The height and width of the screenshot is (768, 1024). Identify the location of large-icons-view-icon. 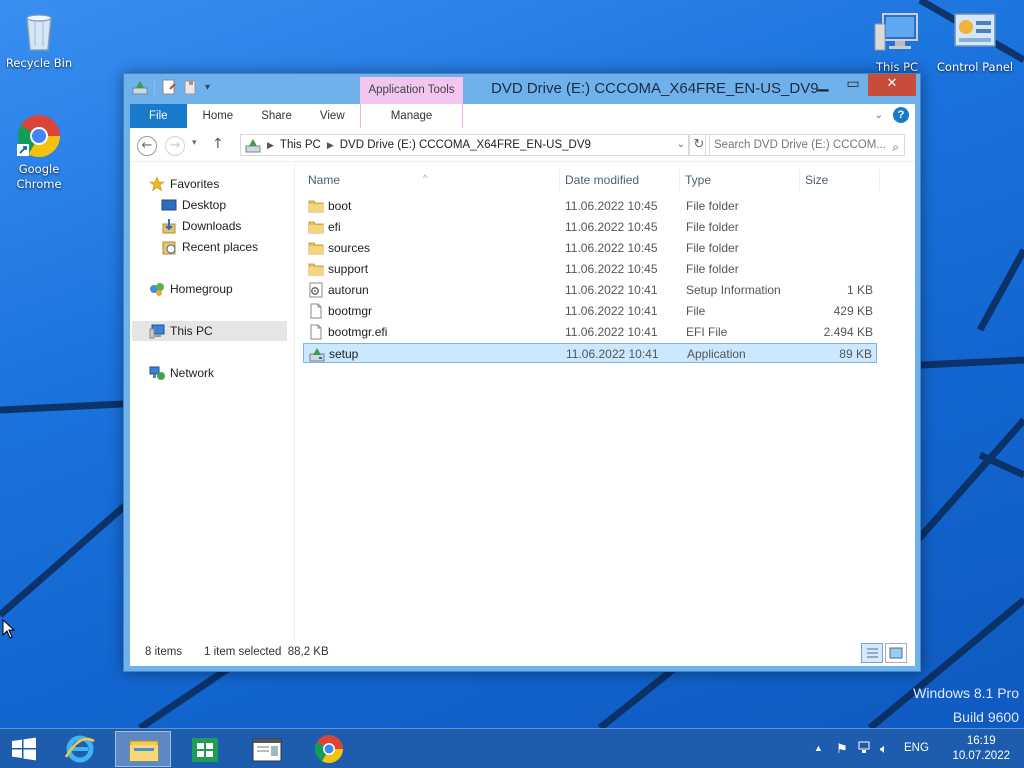
(896, 653).